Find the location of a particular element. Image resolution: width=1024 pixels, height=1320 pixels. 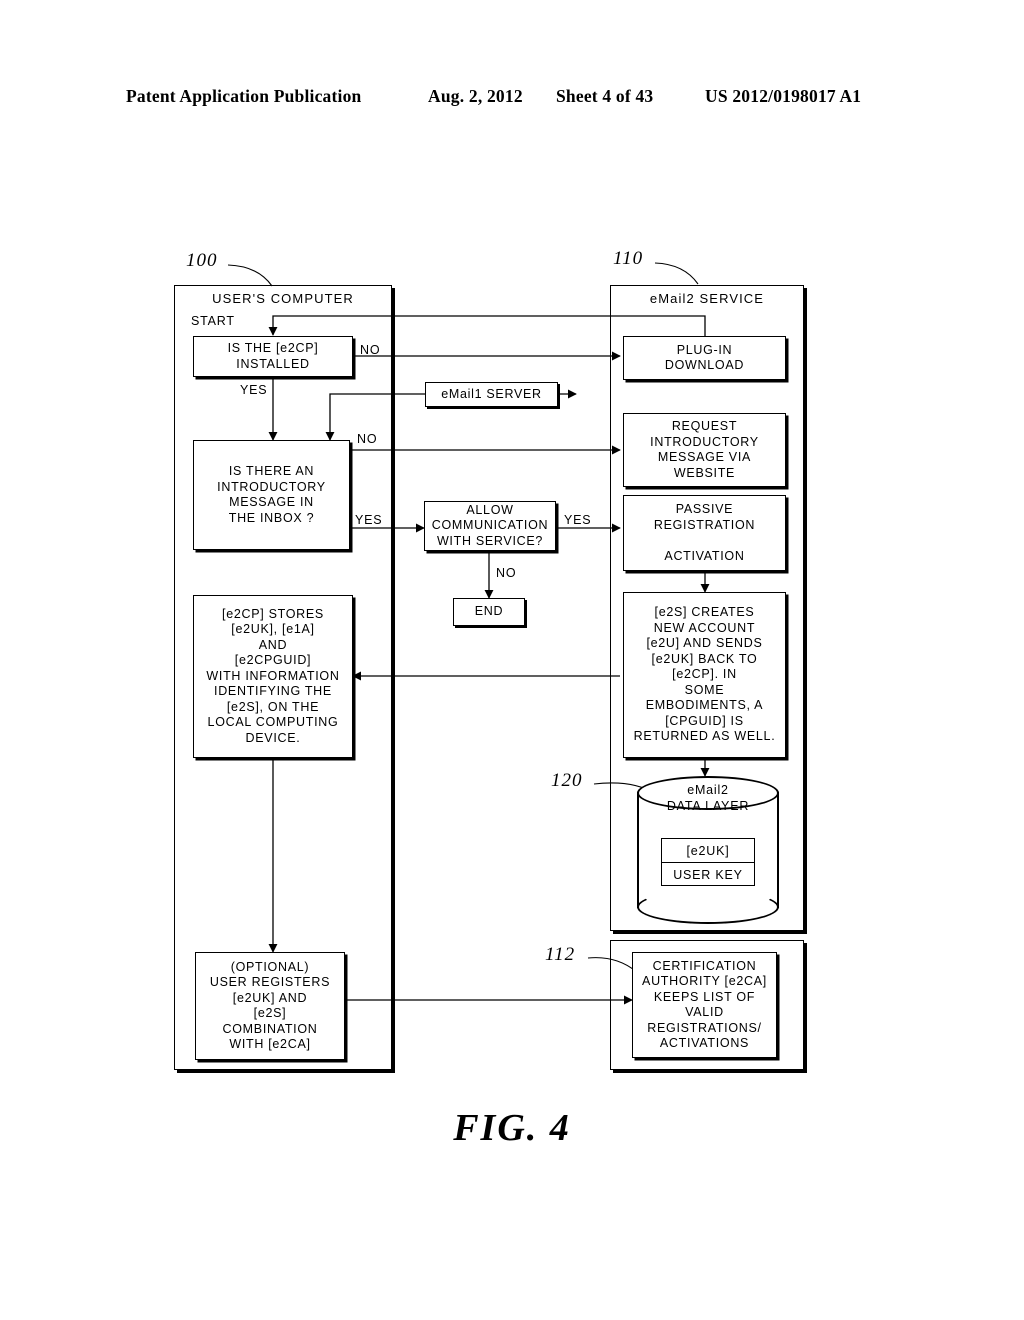

edge-label-allow-yes: YES is located at coordinates (578, 520).